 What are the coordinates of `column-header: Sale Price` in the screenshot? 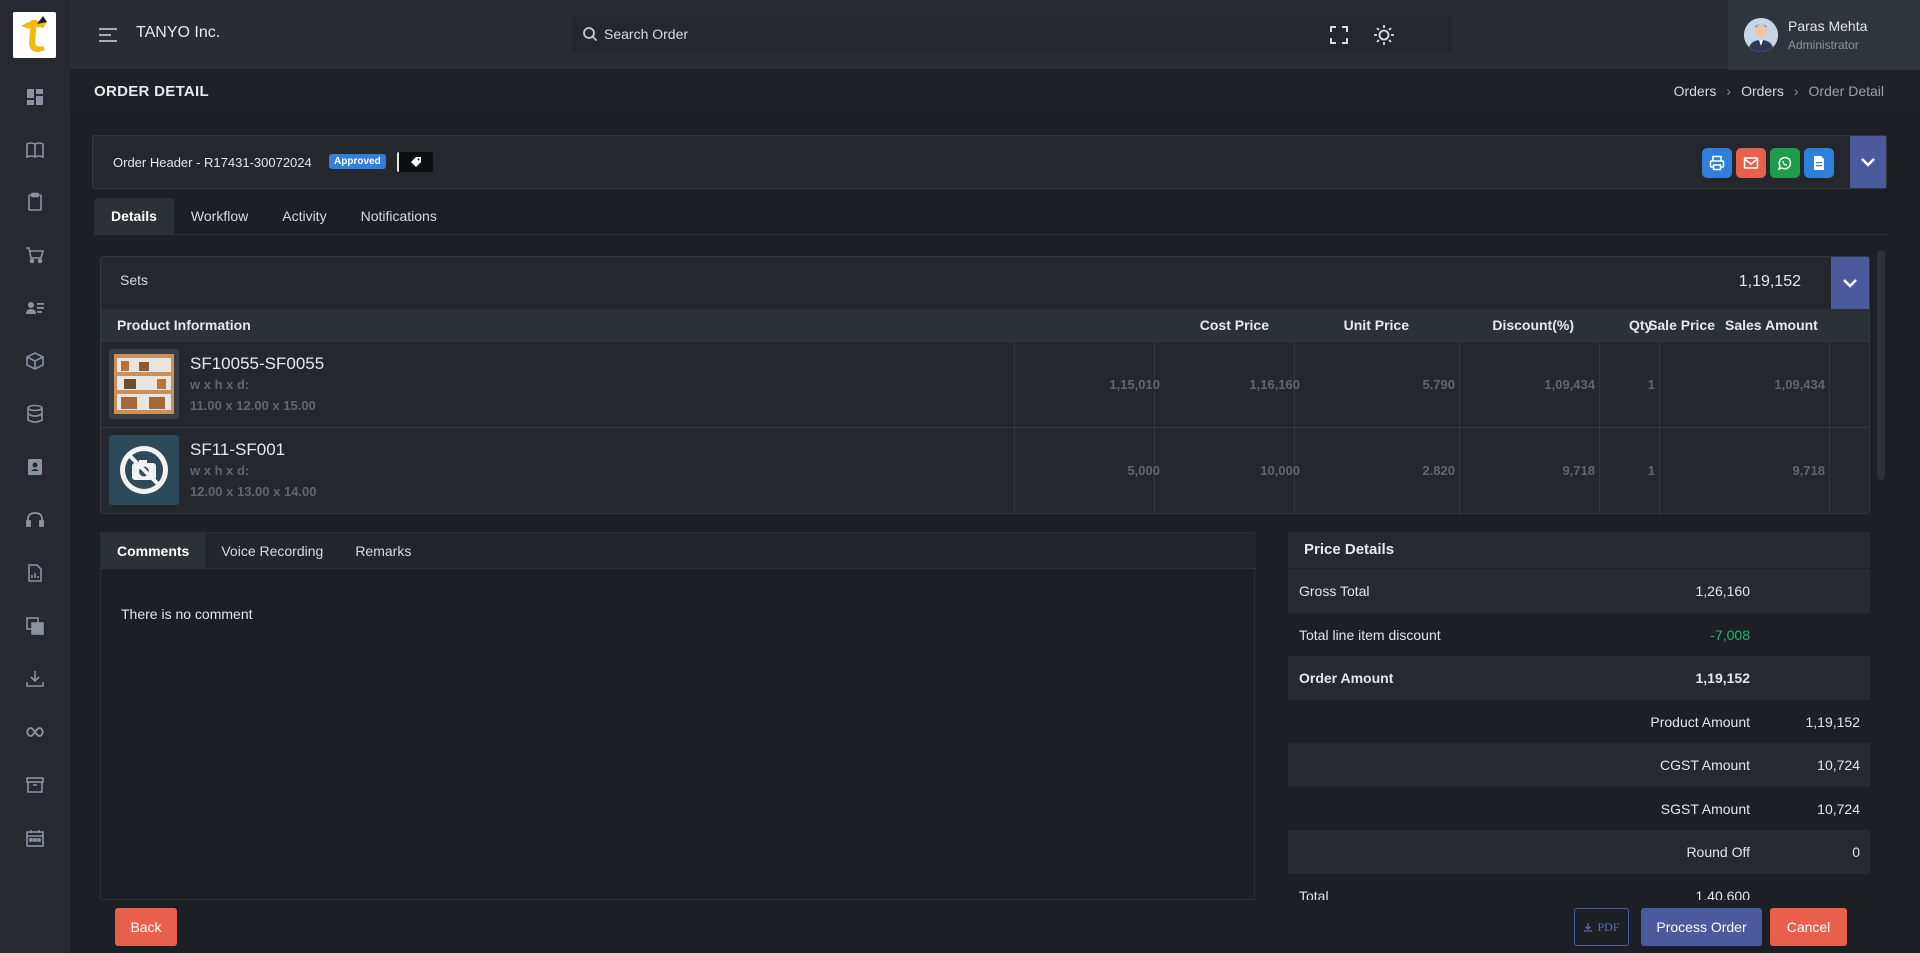 It's located at (1681, 325).